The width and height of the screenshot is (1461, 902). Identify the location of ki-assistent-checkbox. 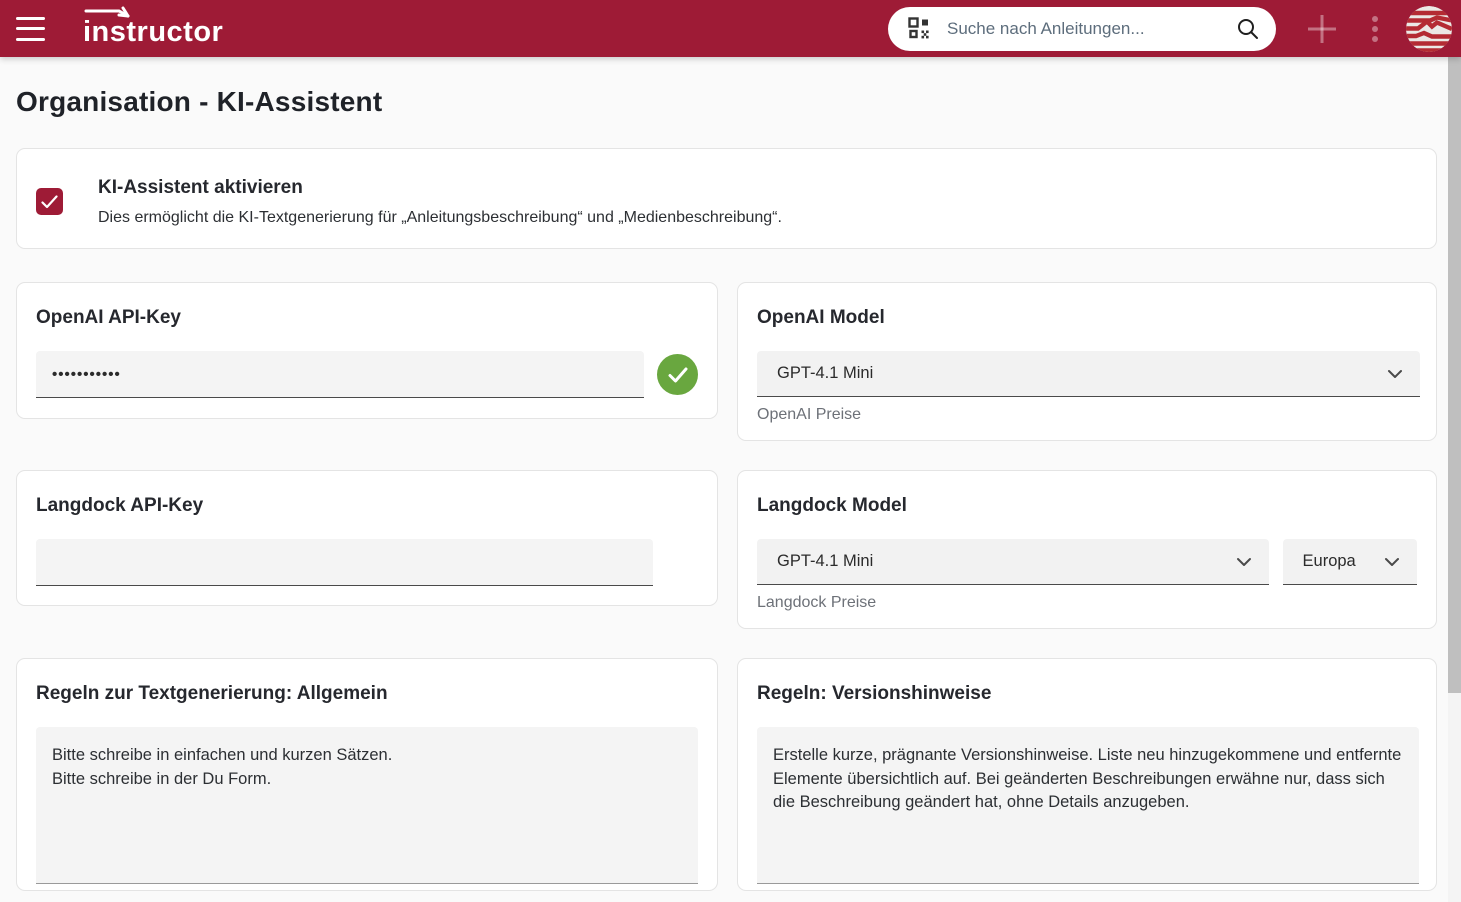
(49, 201).